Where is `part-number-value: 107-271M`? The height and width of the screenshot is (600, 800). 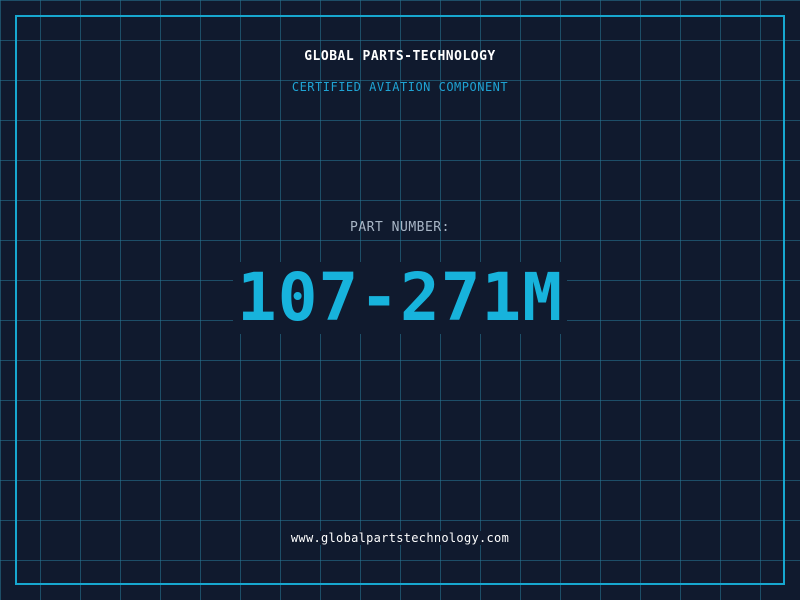 part-number-value: 107-271M is located at coordinates (400, 298).